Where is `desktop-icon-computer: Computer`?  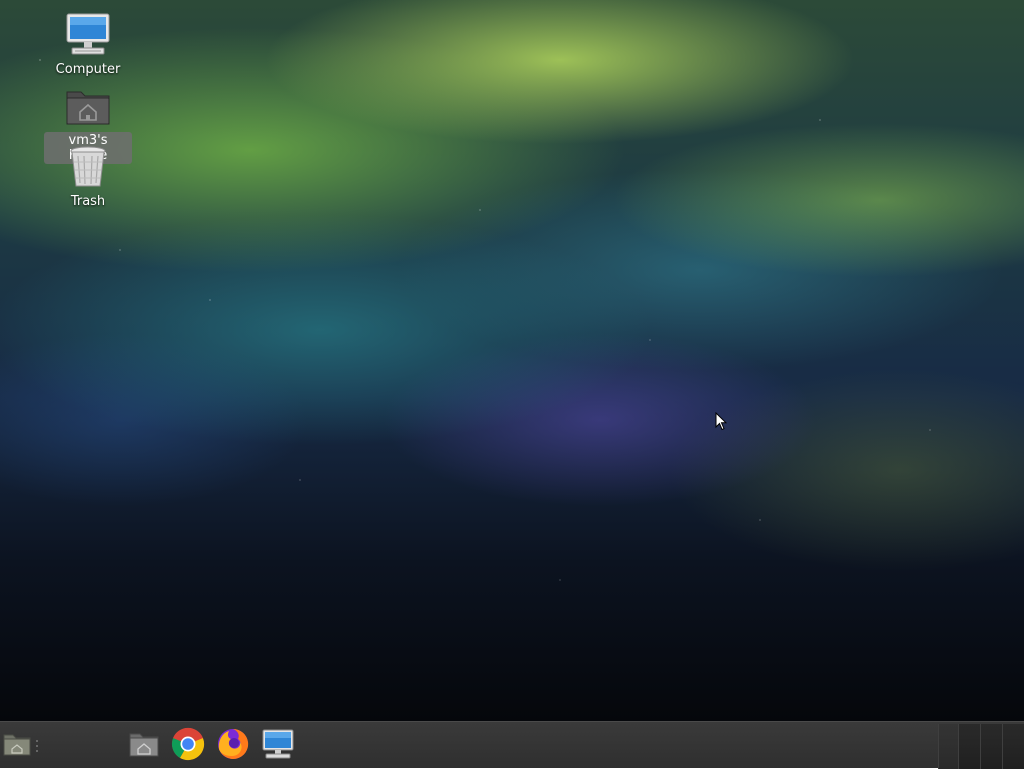
desktop-icon-computer: Computer is located at coordinates (88, 44).